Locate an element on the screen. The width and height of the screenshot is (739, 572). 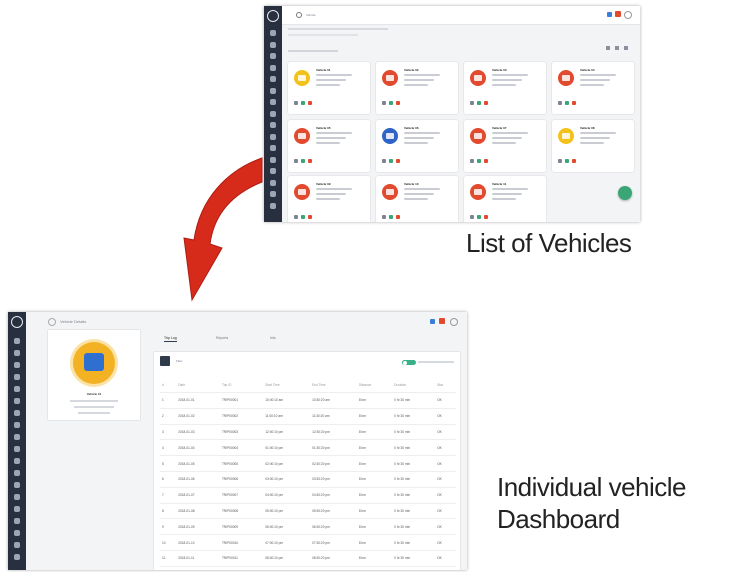
vehicle-card: Vehicle 05 is located at coordinates (329, 146).